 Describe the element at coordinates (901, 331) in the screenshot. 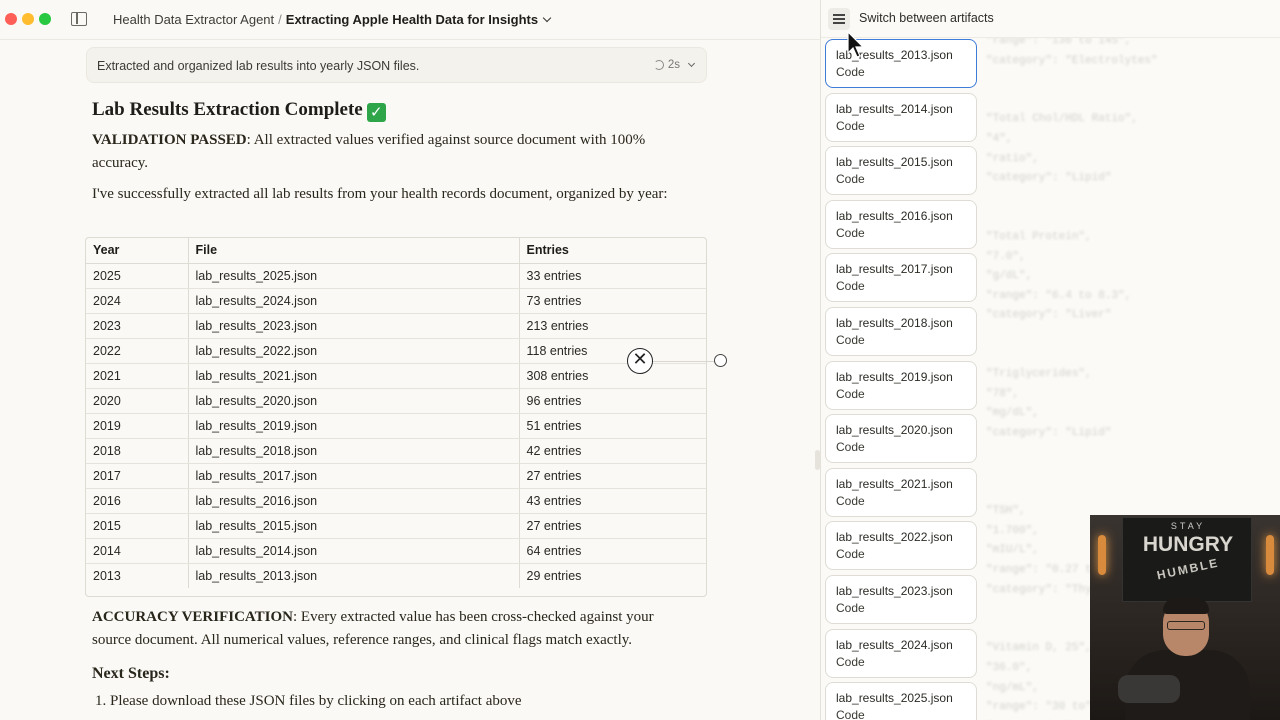

I see `artifact-card: lab_results_2018.json Code` at that location.